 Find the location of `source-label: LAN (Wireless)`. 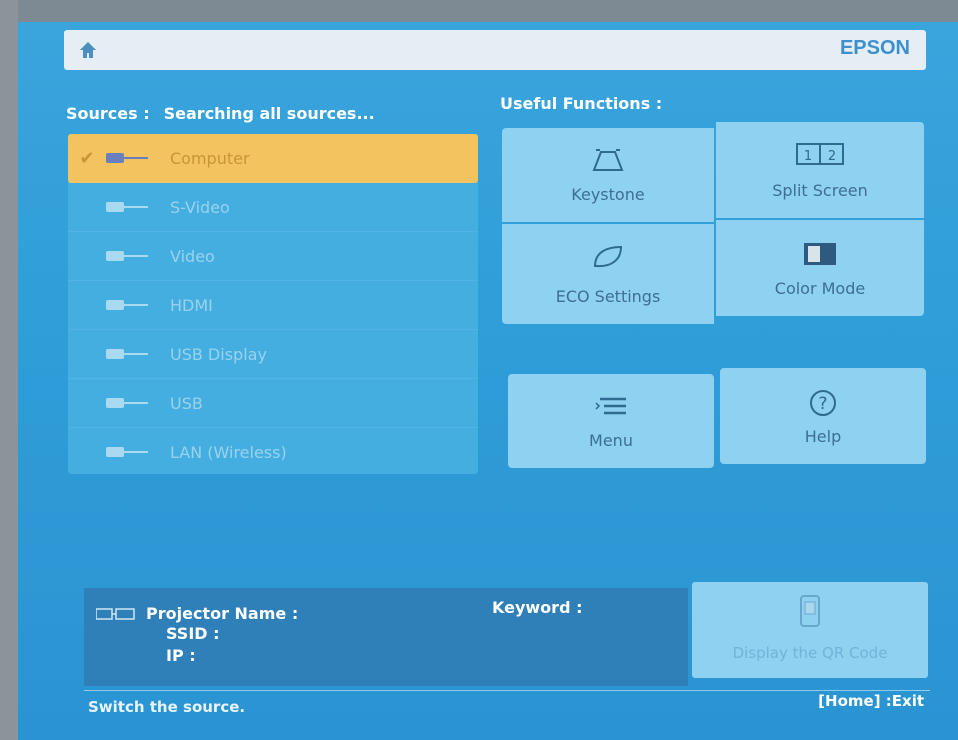

source-label: LAN (Wireless) is located at coordinates (228, 452).